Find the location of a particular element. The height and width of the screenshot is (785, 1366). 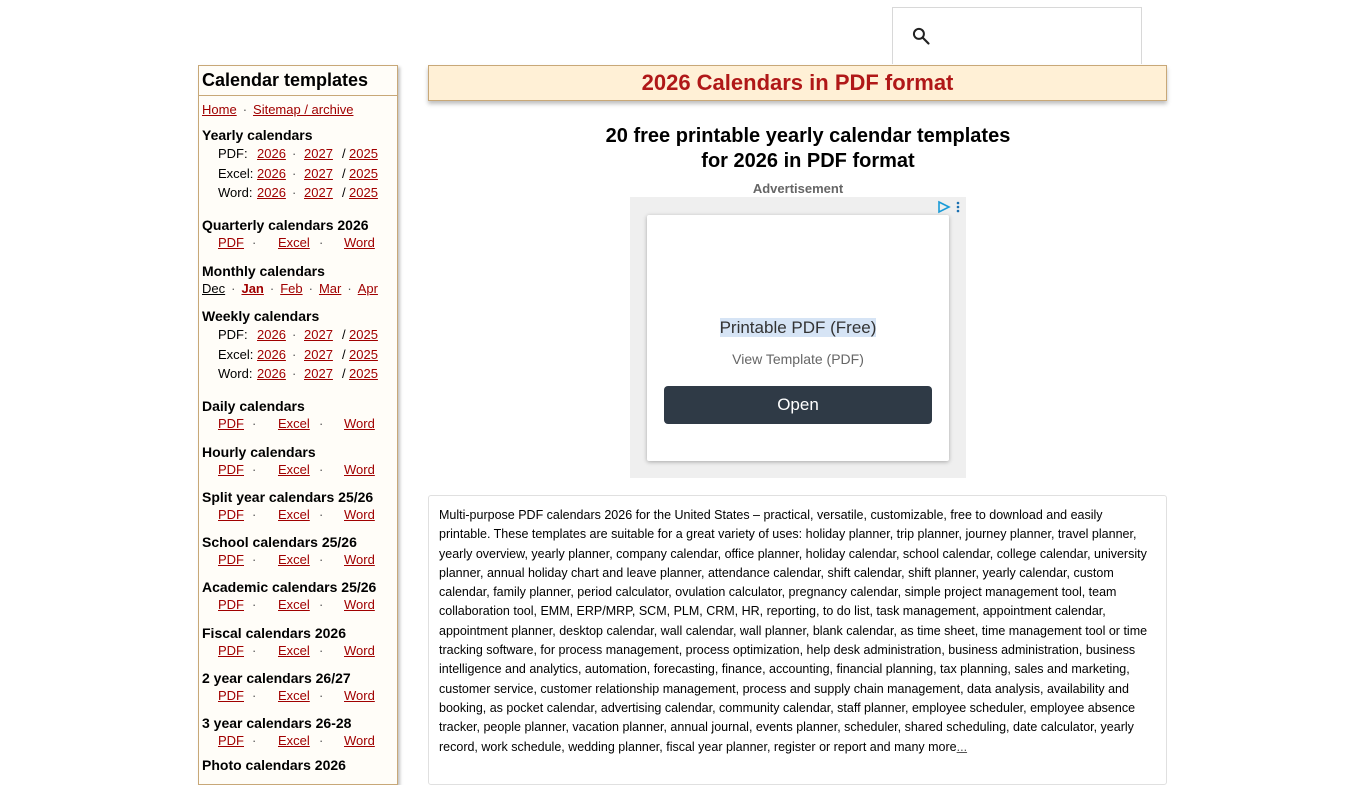

ad-headline-text: Printable PDF (Free) is located at coordinates (798, 327).